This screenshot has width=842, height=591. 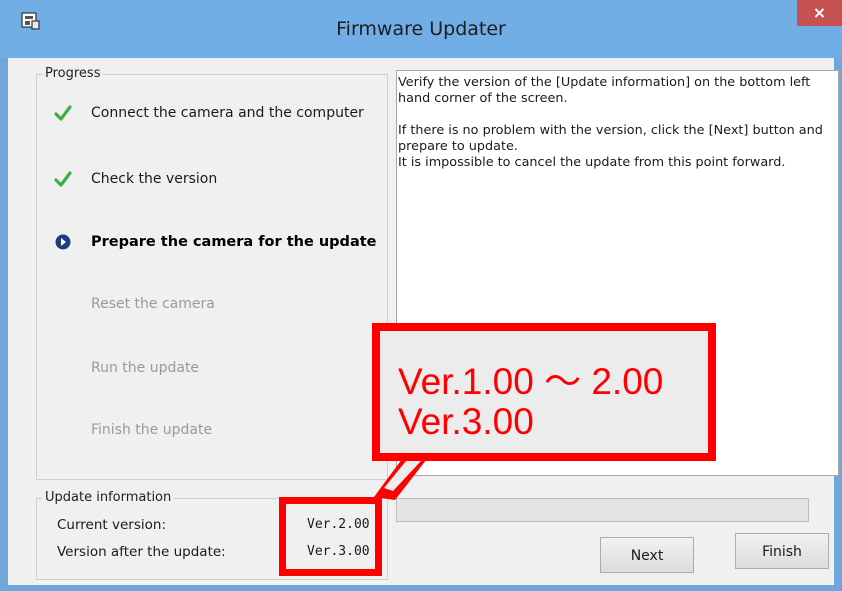 What do you see at coordinates (73, 73) in the screenshot?
I see `progress-legend: Progress` at bounding box center [73, 73].